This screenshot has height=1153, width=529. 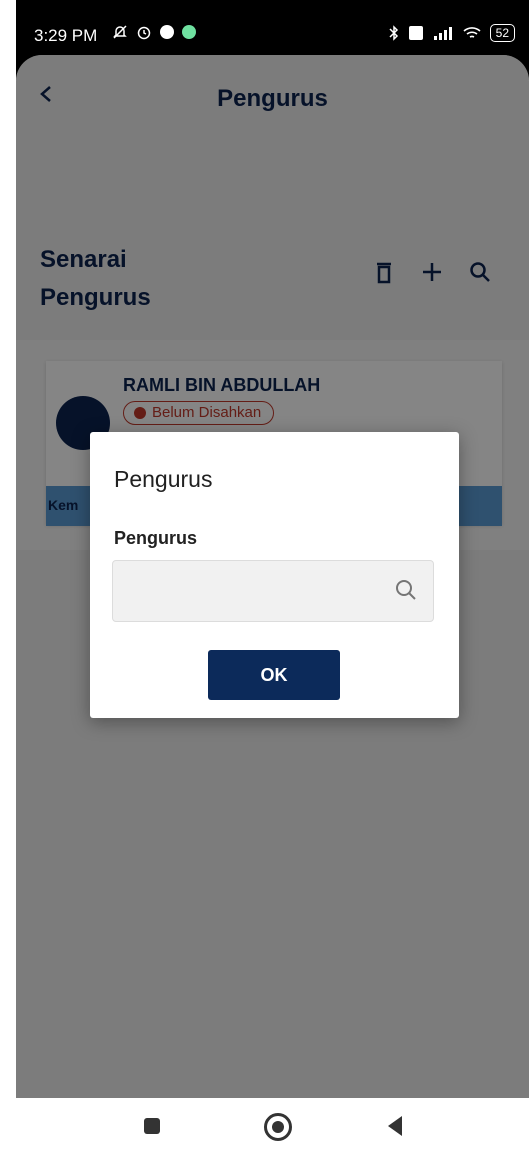 I want to click on signal-icon, so click(x=442, y=33).